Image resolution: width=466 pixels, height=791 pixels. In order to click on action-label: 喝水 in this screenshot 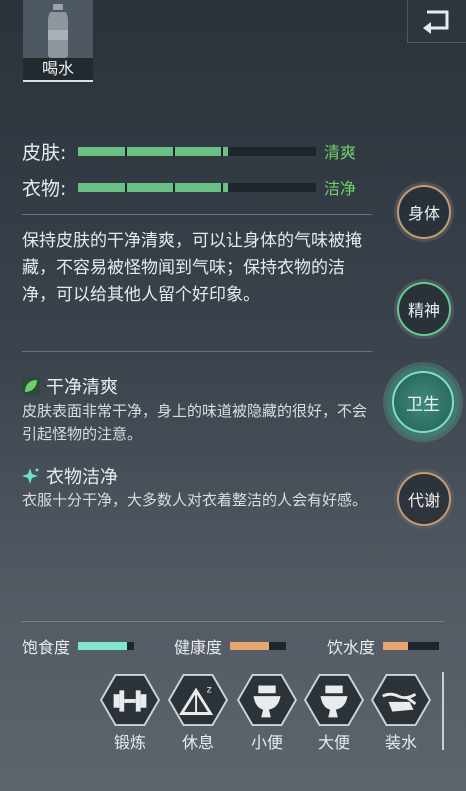, I will do `click(58, 69)`.